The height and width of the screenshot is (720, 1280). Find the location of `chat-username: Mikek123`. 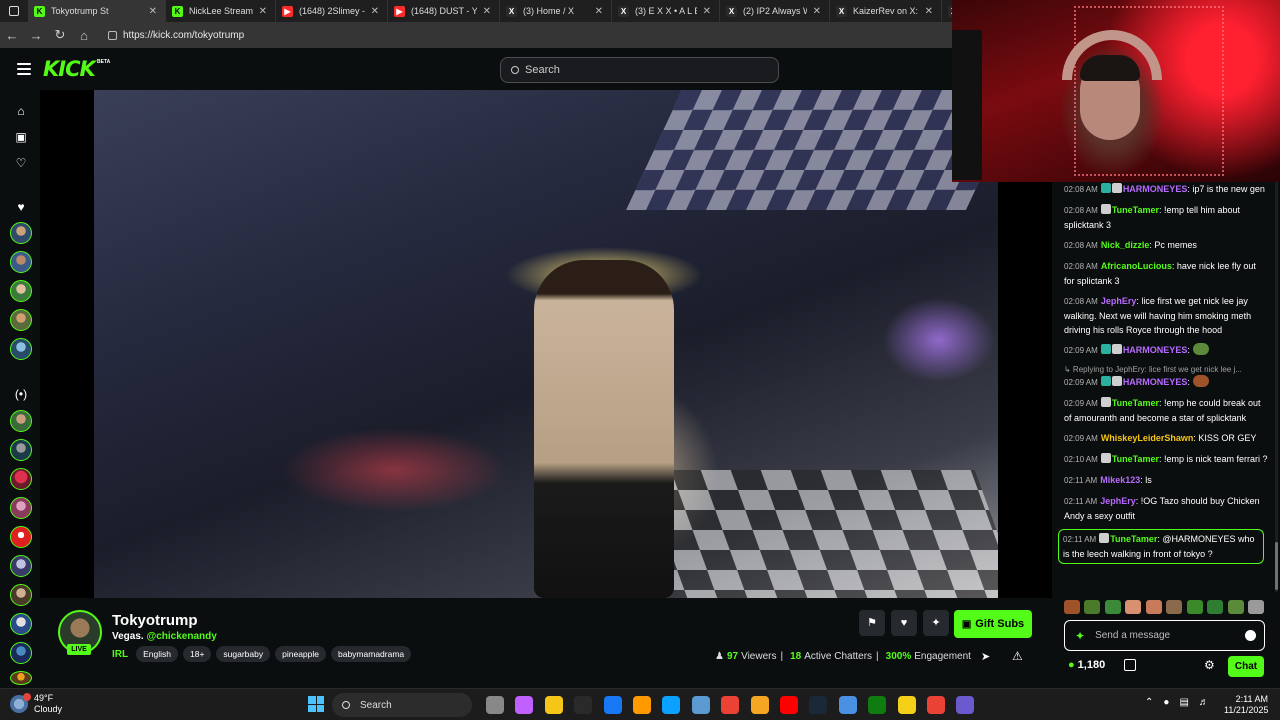

chat-username: Mikek123 is located at coordinates (1120, 480).